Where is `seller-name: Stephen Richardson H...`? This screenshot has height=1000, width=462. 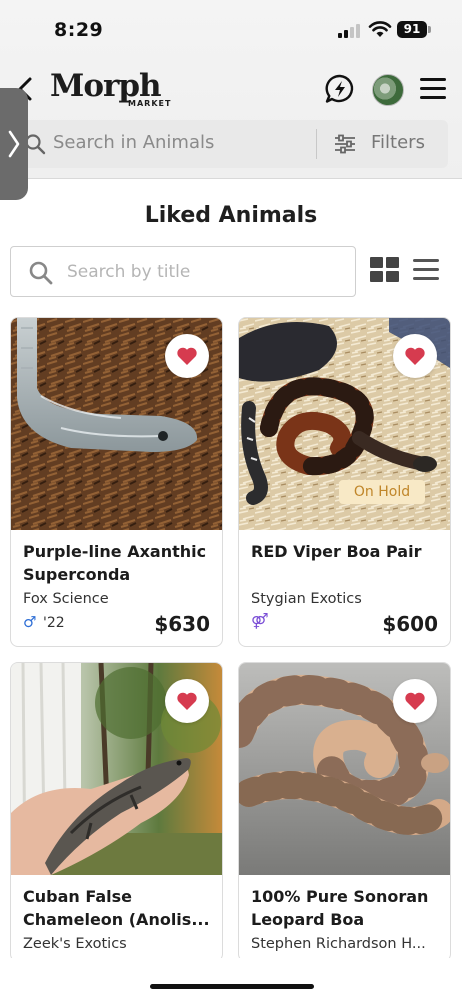 seller-name: Stephen Richardson H... is located at coordinates (344, 944).